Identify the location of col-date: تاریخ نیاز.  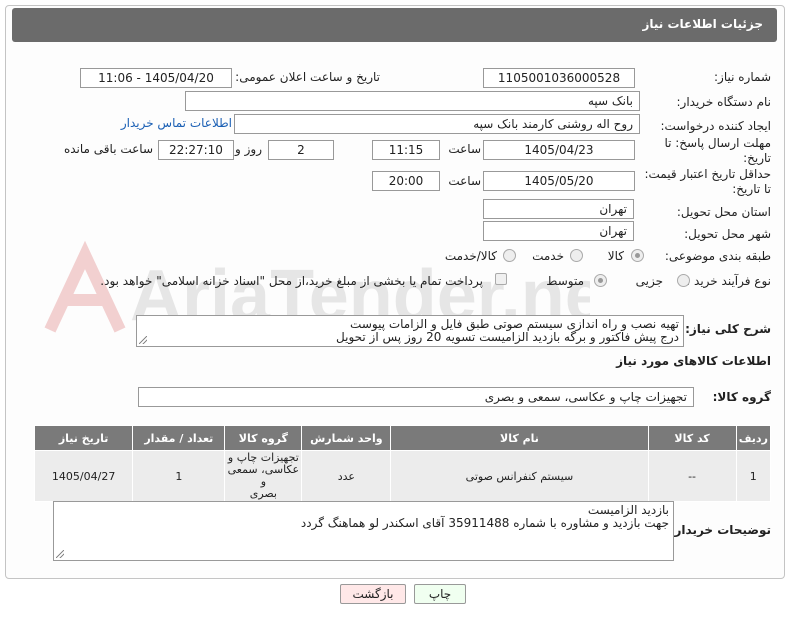
(83, 438).